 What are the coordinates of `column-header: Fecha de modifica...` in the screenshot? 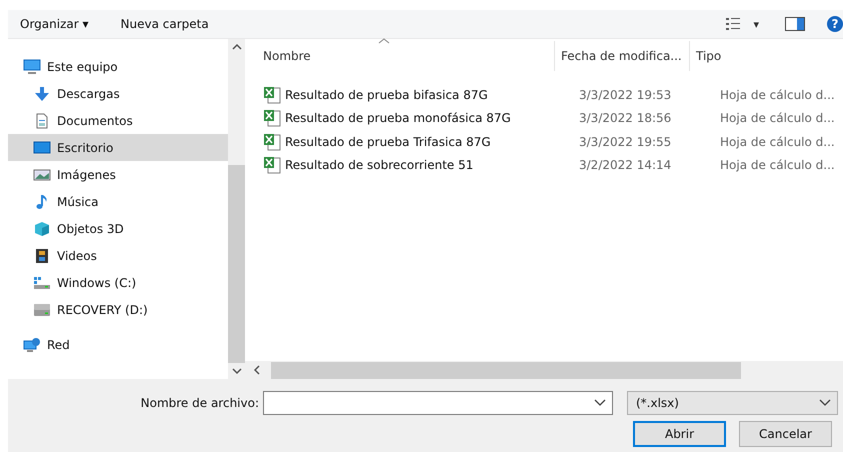 It's located at (622, 56).